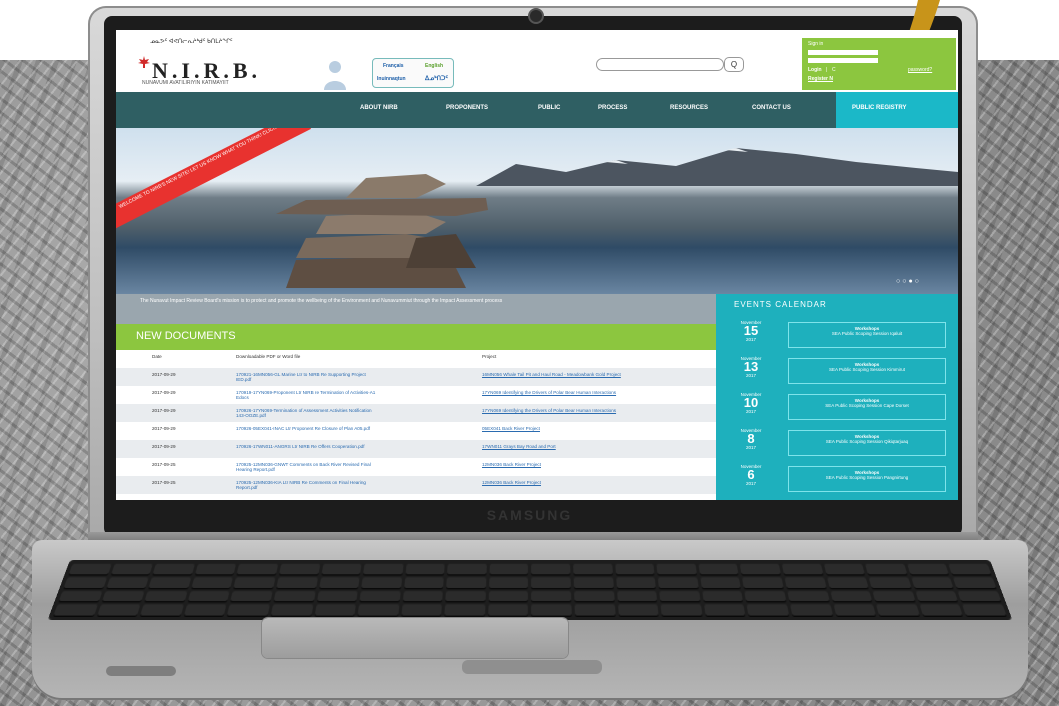 The height and width of the screenshot is (706, 1059). Describe the element at coordinates (597, 428) in the screenshot. I see `row-project-link: 05EX041 Back River Project` at that location.